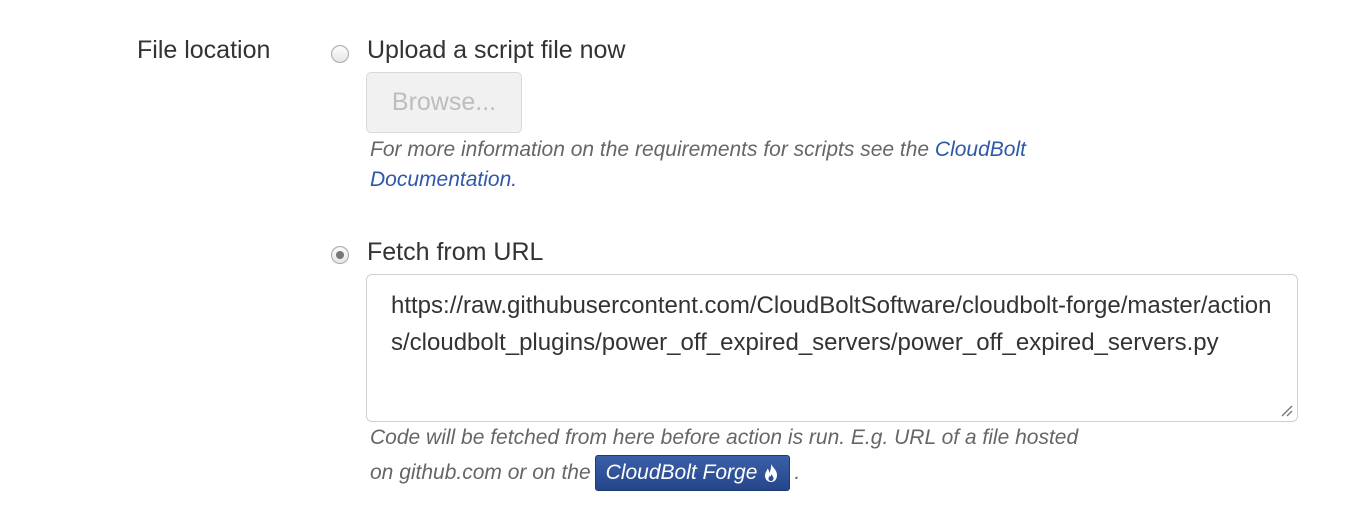 This screenshot has height=532, width=1368. Describe the element at coordinates (681, 472) in the screenshot. I see `forge-button-label: CloudBolt Forge` at that location.